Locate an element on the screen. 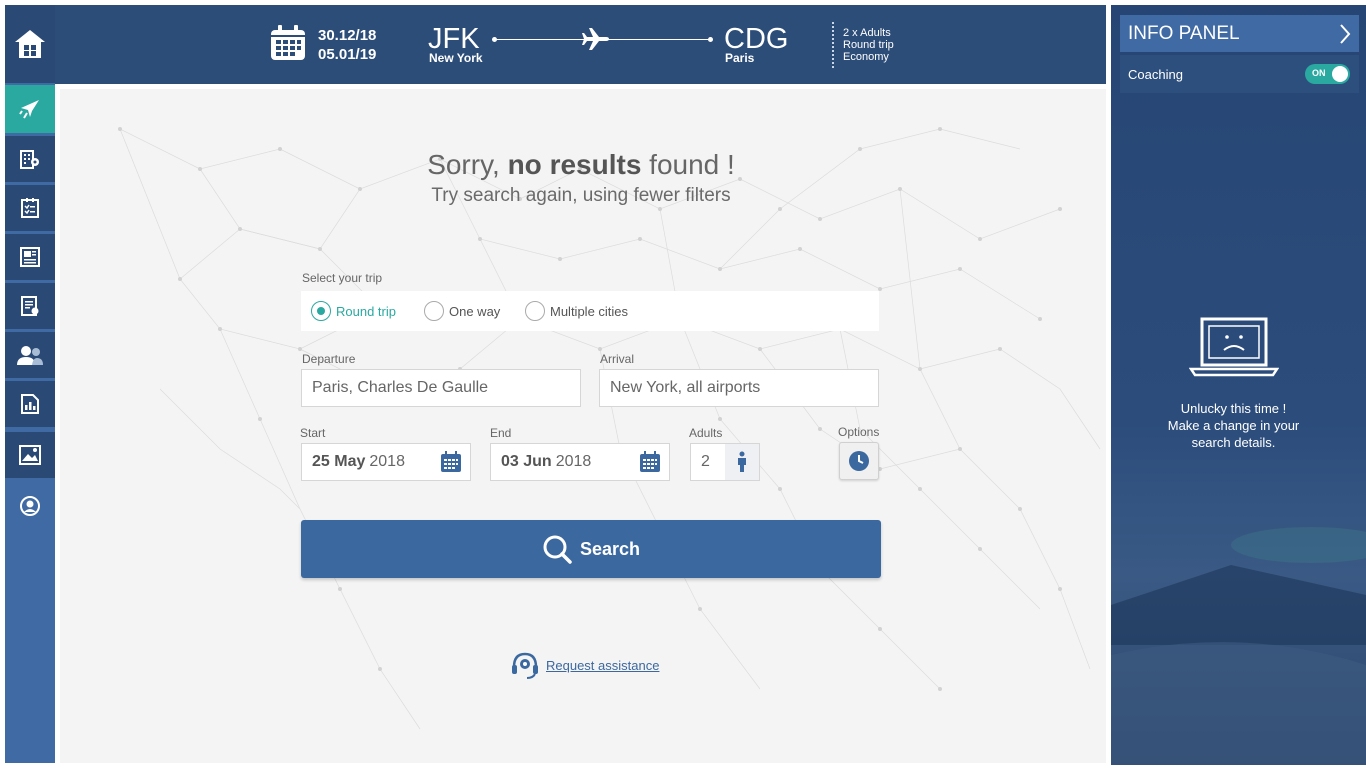 This screenshot has width=1366, height=768. adults-label: Adults is located at coordinates (706, 433).